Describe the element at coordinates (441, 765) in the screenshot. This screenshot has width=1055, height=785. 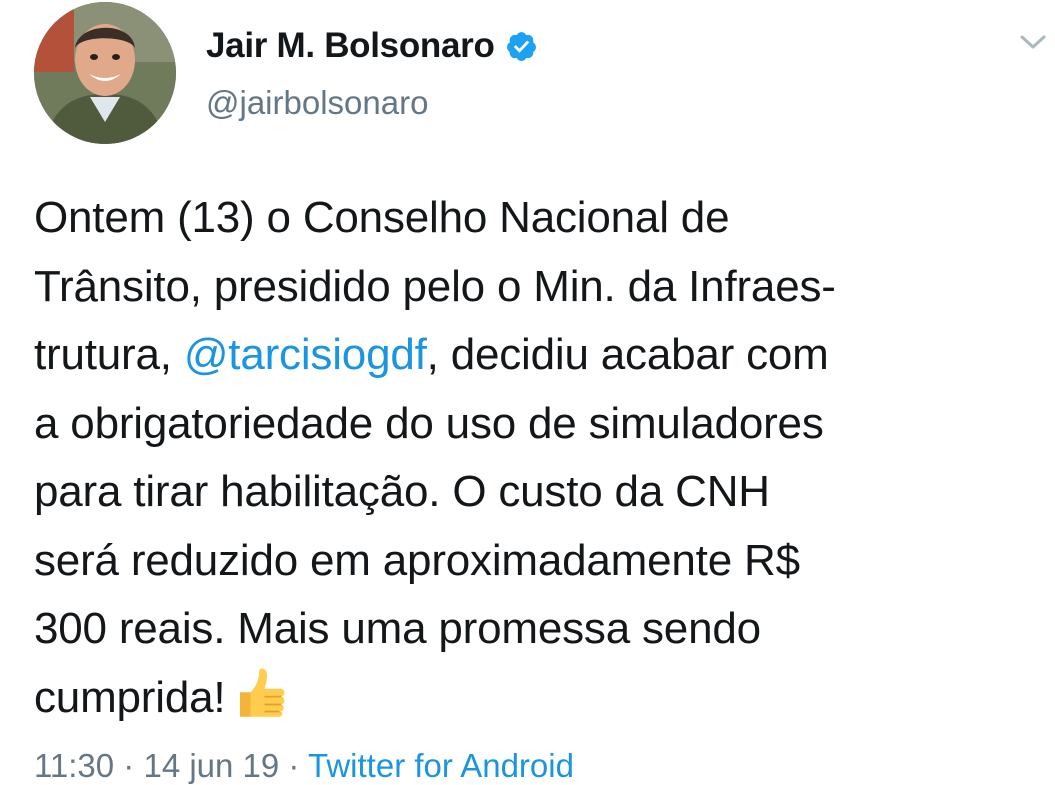
I see `tweet-source-link: Twitter for Android` at that location.